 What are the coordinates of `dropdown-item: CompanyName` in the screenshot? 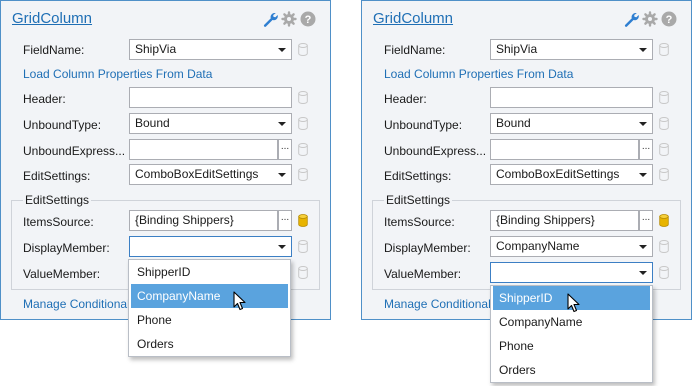 It's located at (571, 322).